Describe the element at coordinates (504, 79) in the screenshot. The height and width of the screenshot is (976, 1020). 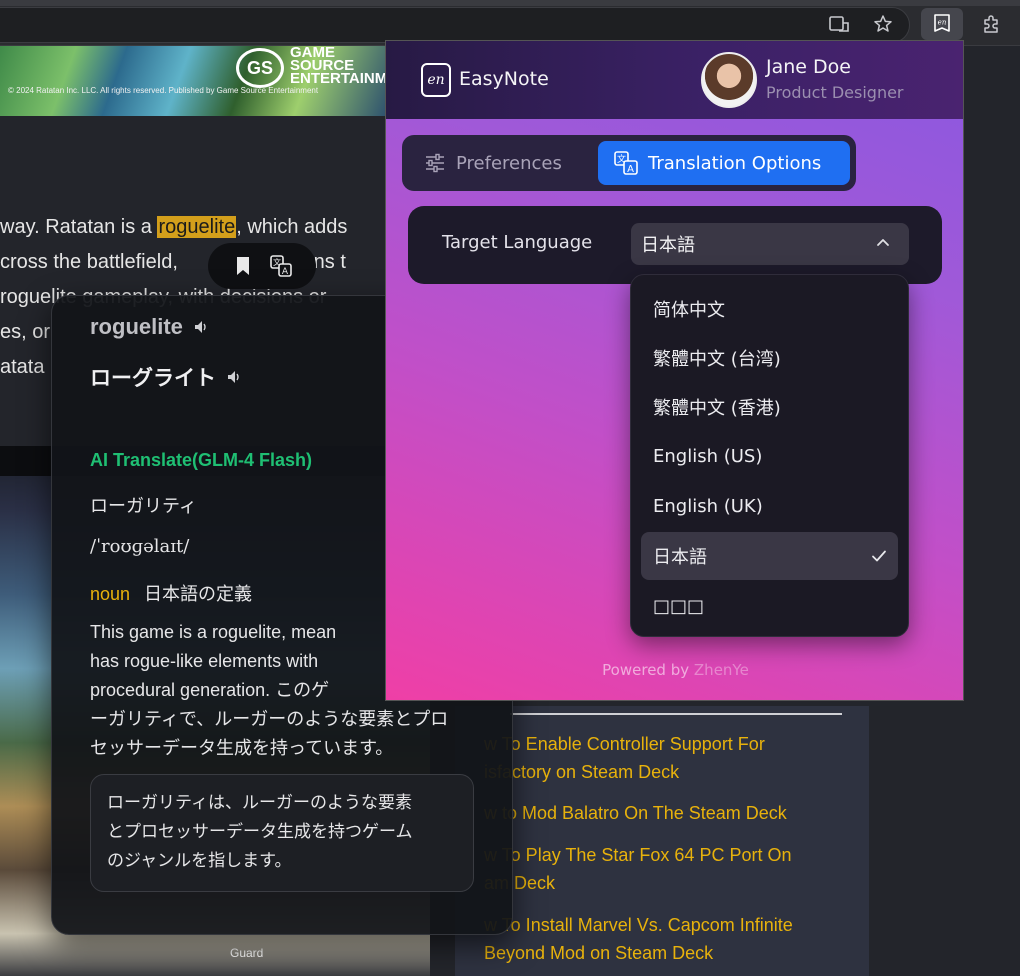
I see `brand-name: EasyNote` at that location.